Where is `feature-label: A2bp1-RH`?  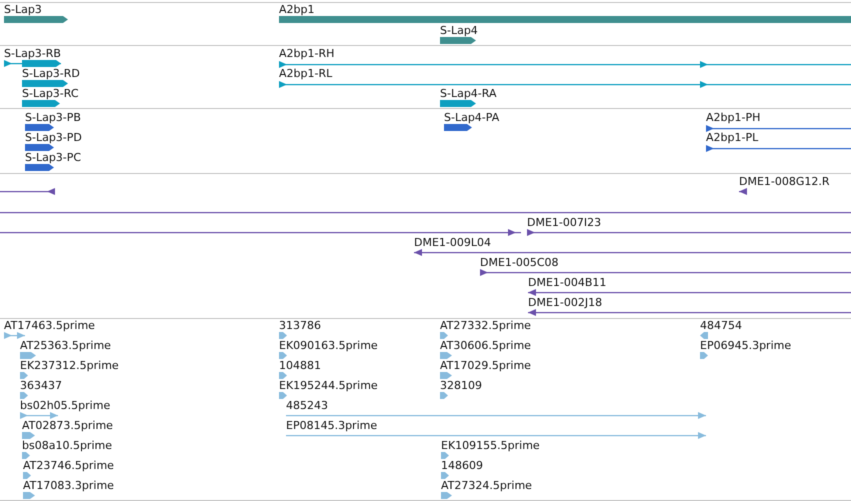
feature-label: A2bp1-RH is located at coordinates (306, 53).